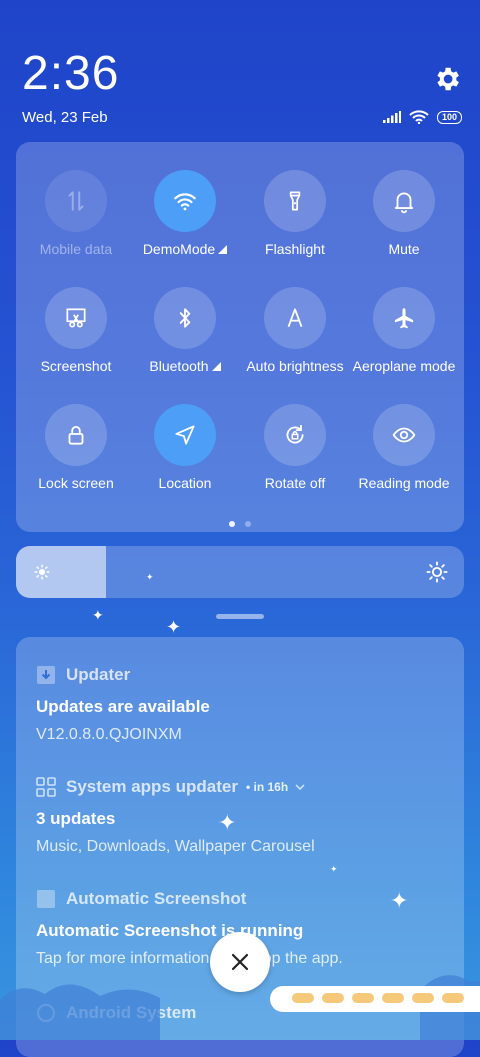 This screenshot has width=480, height=1057. What do you see at coordinates (267, 787) in the screenshot?
I see `notification-time: • in 16h` at bounding box center [267, 787].